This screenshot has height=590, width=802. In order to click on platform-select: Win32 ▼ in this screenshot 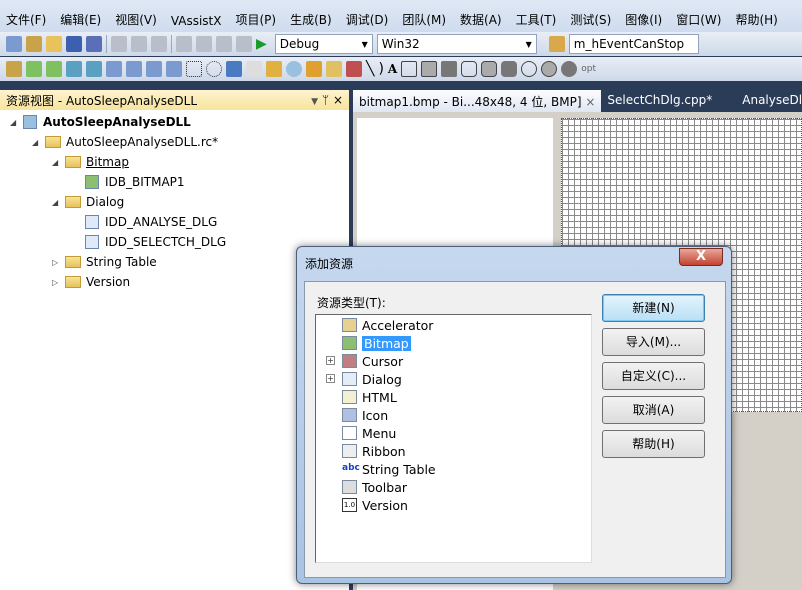, I will do `click(456, 44)`.